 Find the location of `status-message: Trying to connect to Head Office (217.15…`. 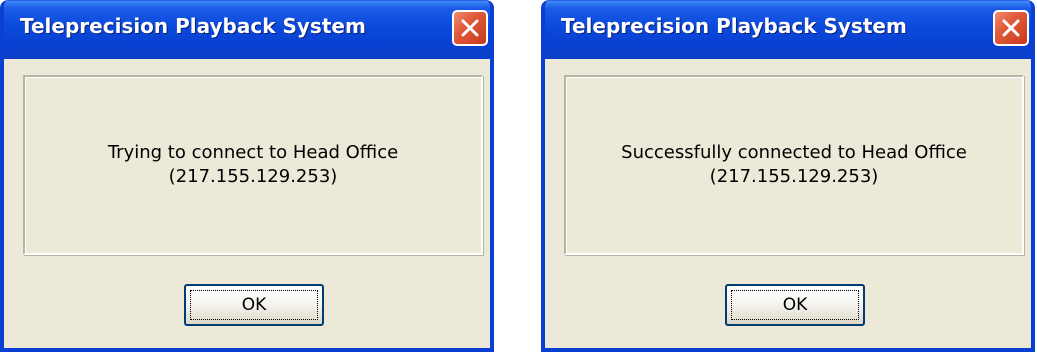

status-message: Trying to connect to Head Office (217.15… is located at coordinates (253, 165).